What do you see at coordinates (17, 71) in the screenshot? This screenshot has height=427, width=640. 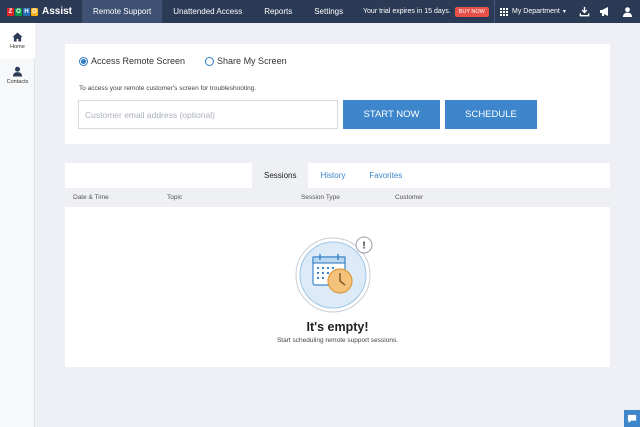 I see `contacts-icon` at bounding box center [17, 71].